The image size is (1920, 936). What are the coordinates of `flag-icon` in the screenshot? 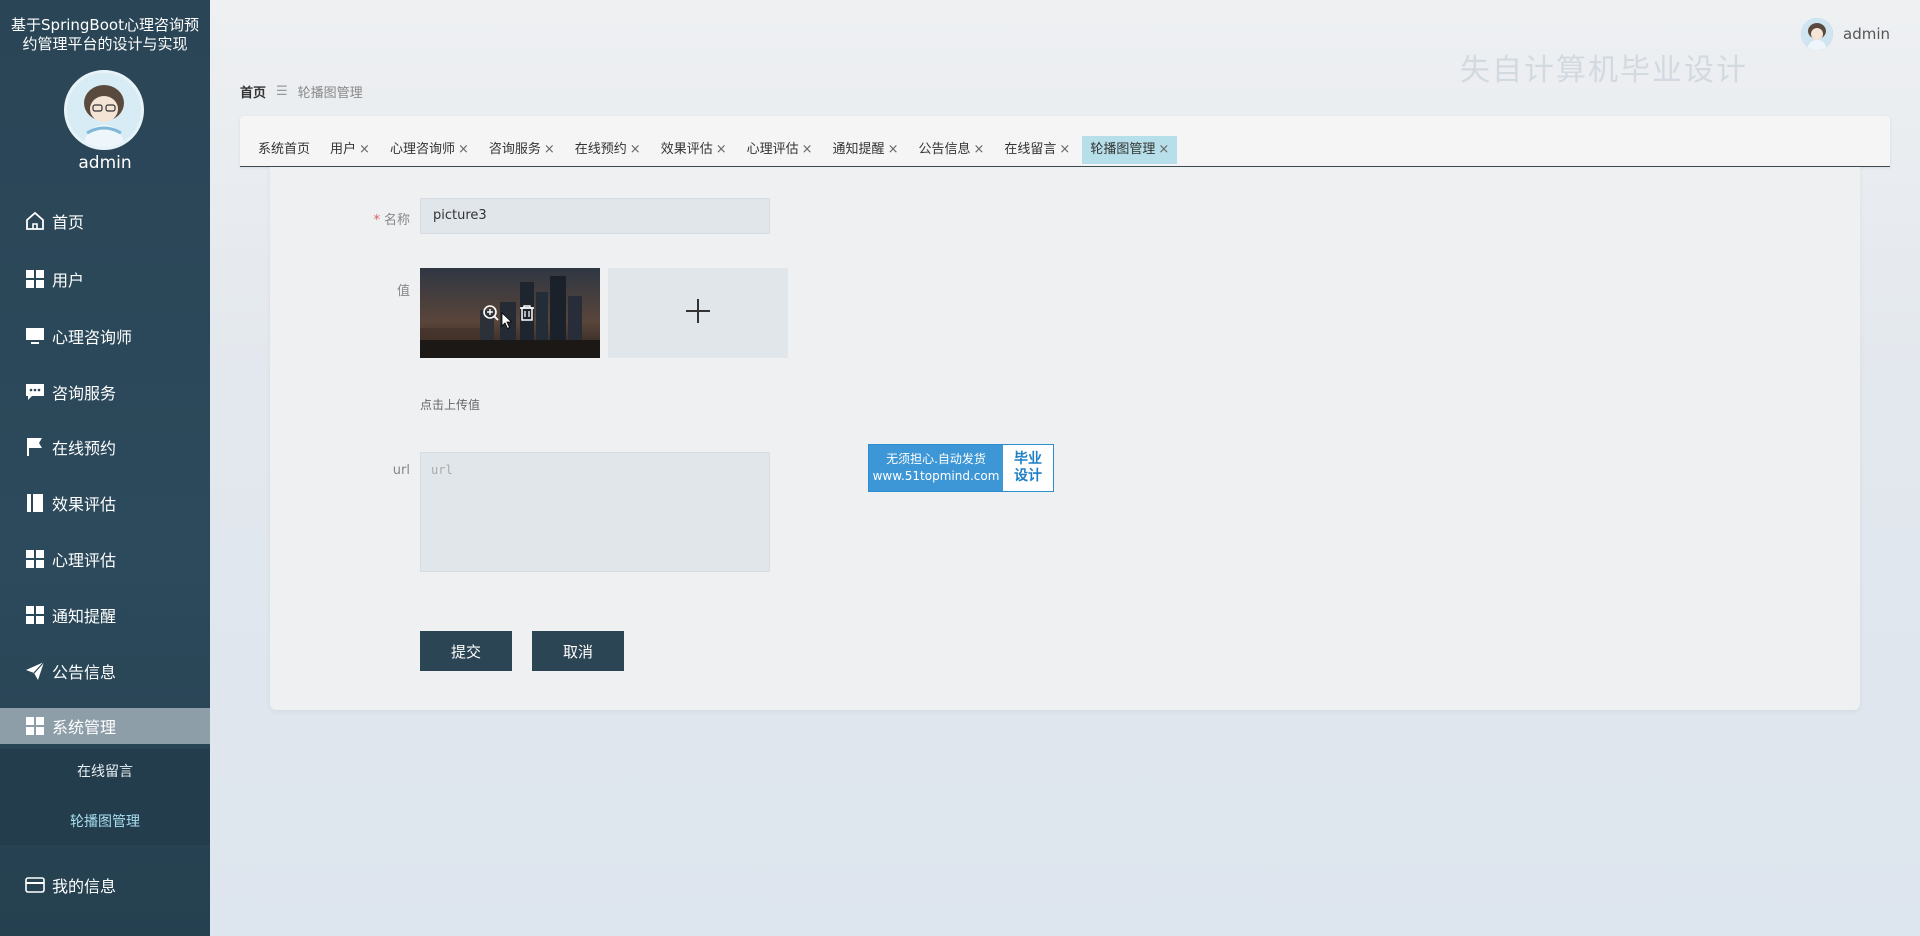 It's located at (35, 447).